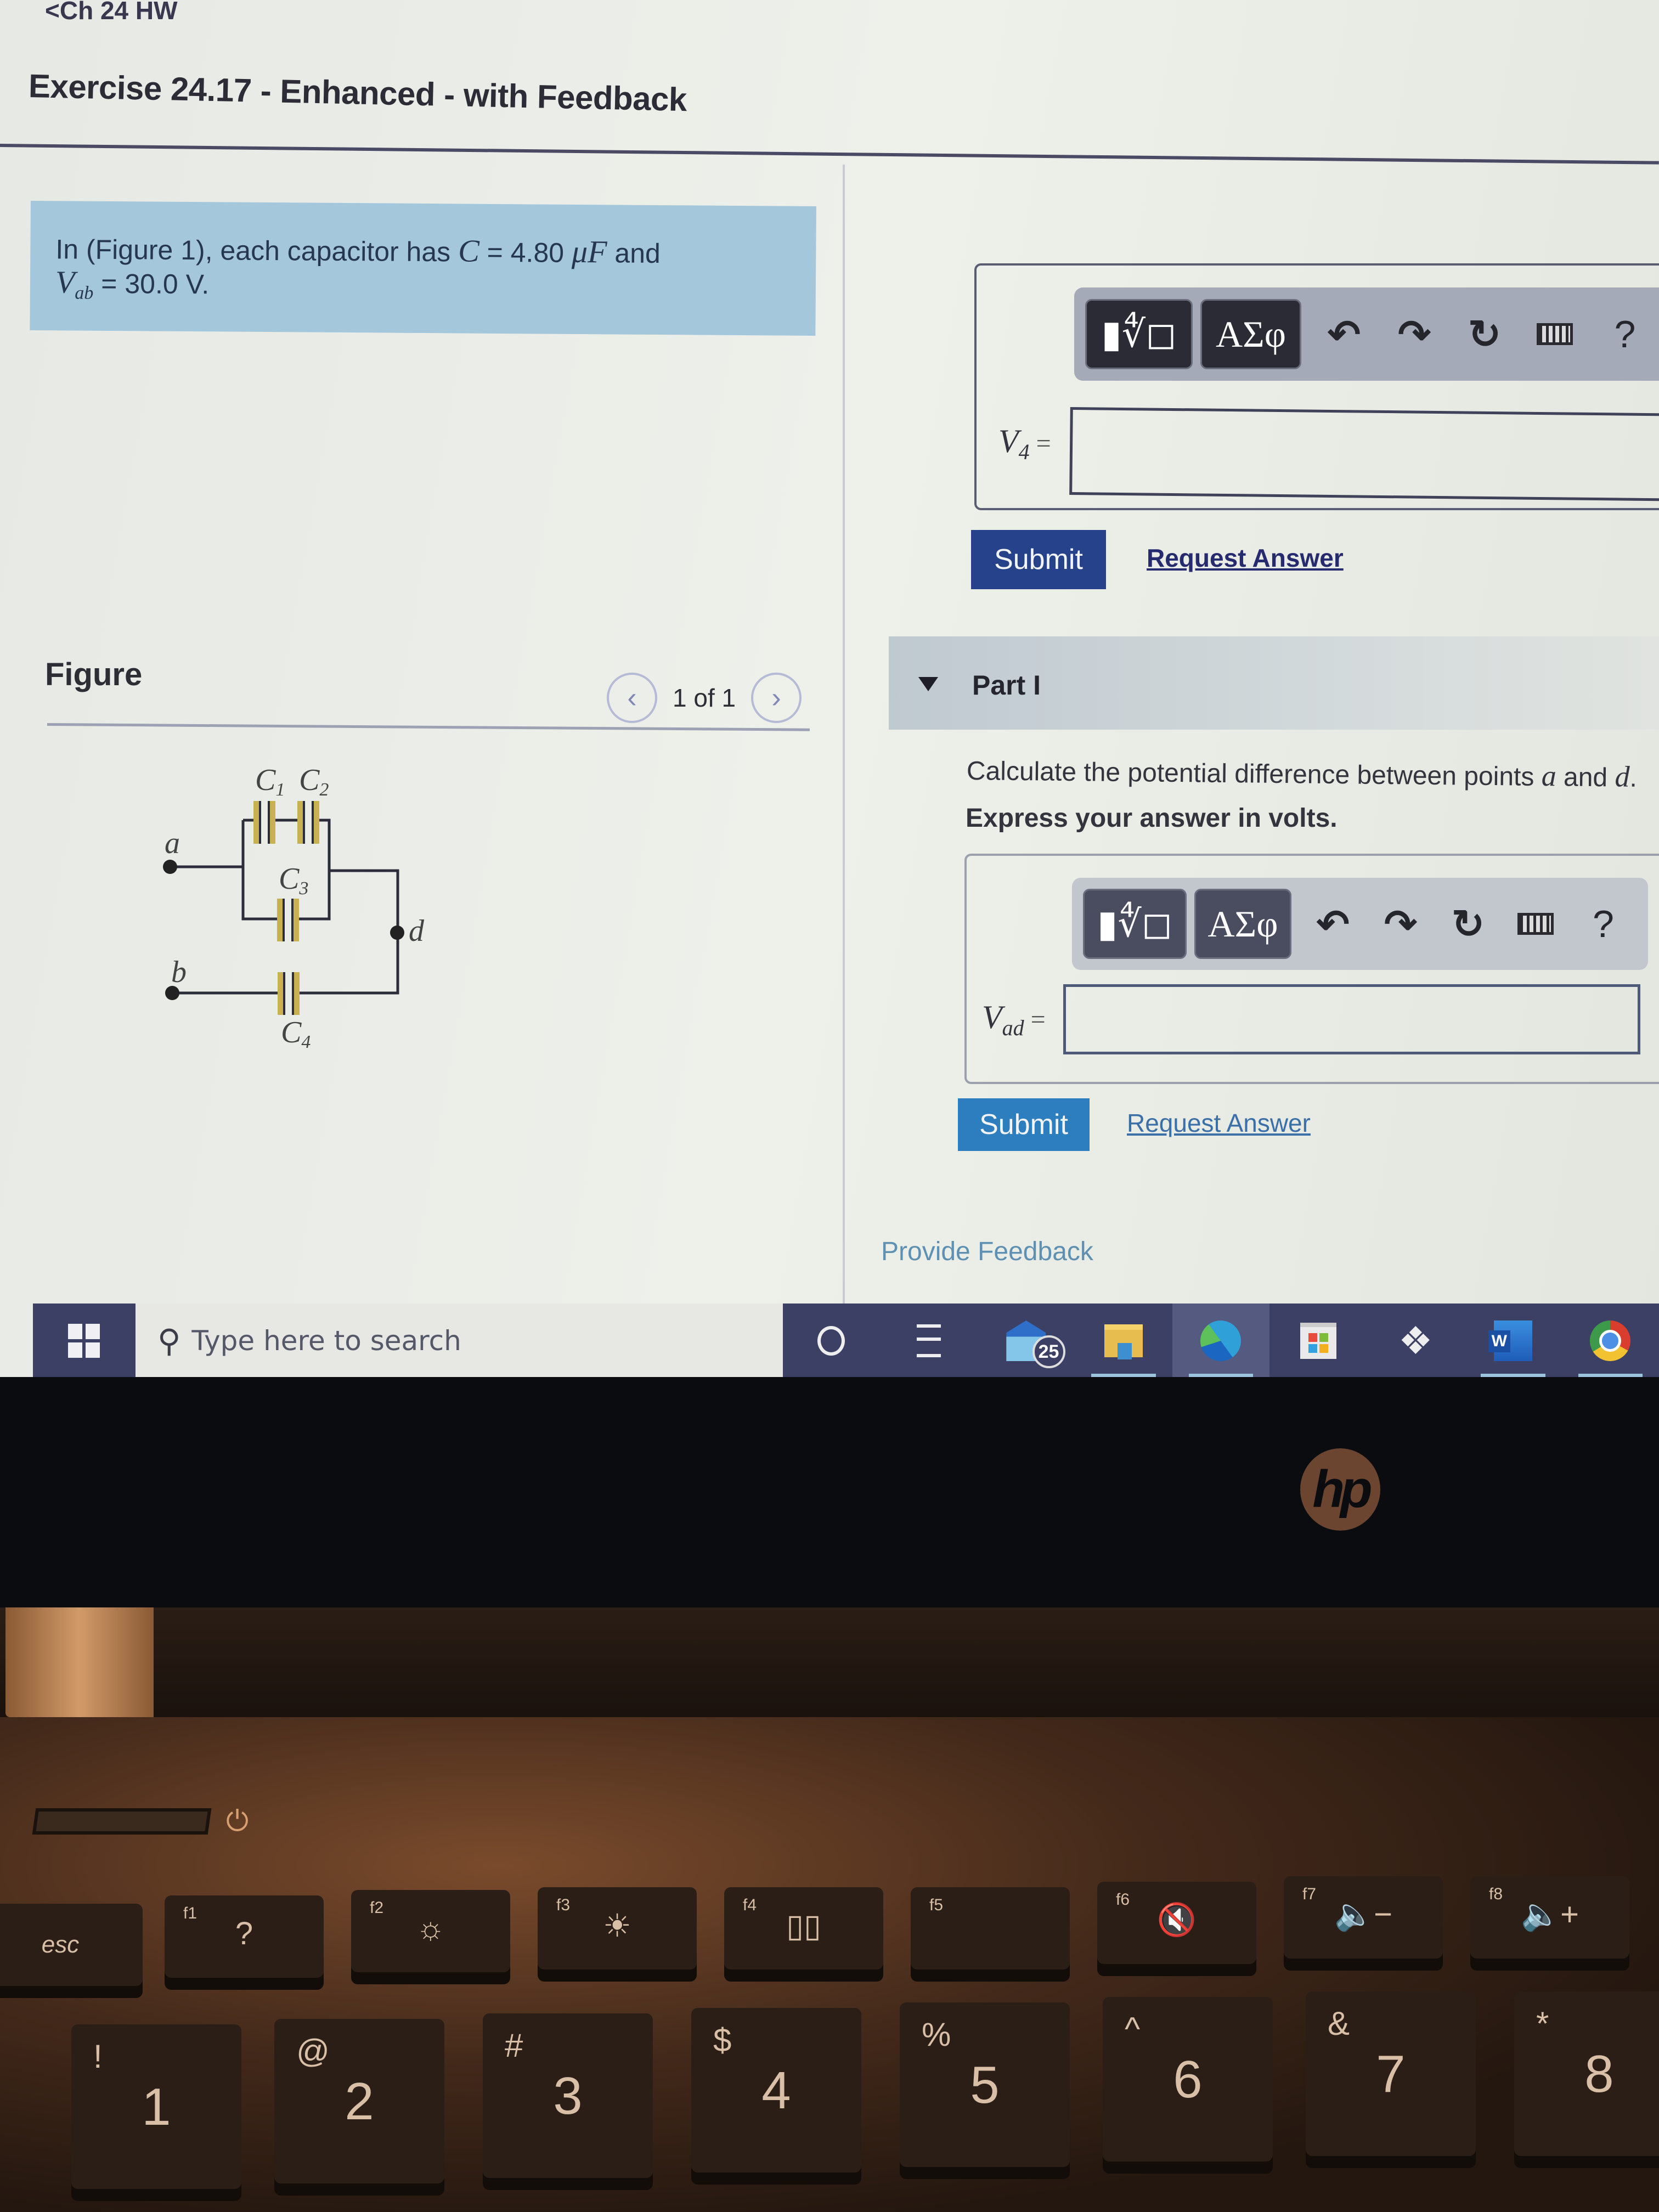 Image resolution: width=1659 pixels, height=2212 pixels. I want to click on provide-feedback-link: Provide Feedback, so click(987, 1252).